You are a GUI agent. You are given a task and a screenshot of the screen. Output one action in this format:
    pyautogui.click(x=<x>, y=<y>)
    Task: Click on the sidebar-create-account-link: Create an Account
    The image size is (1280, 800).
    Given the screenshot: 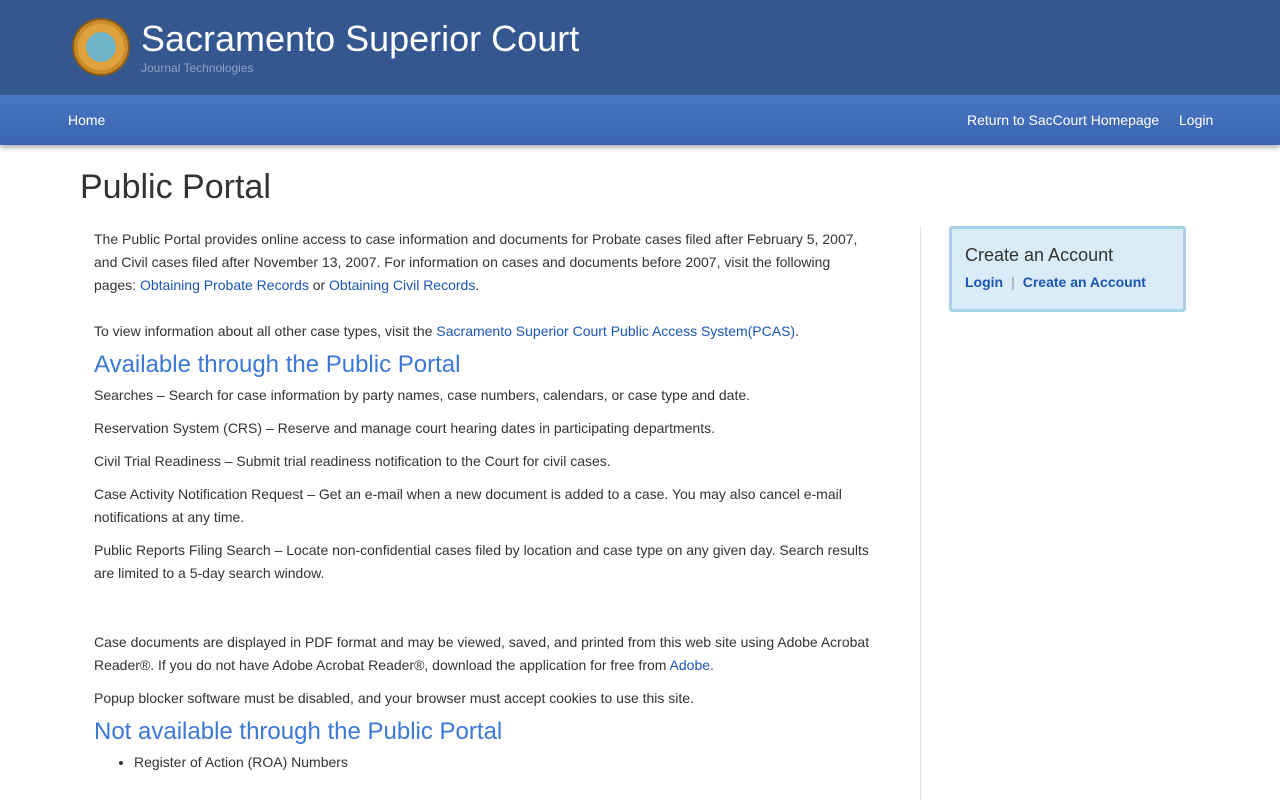 What is the action you would take?
    pyautogui.click(x=1084, y=282)
    